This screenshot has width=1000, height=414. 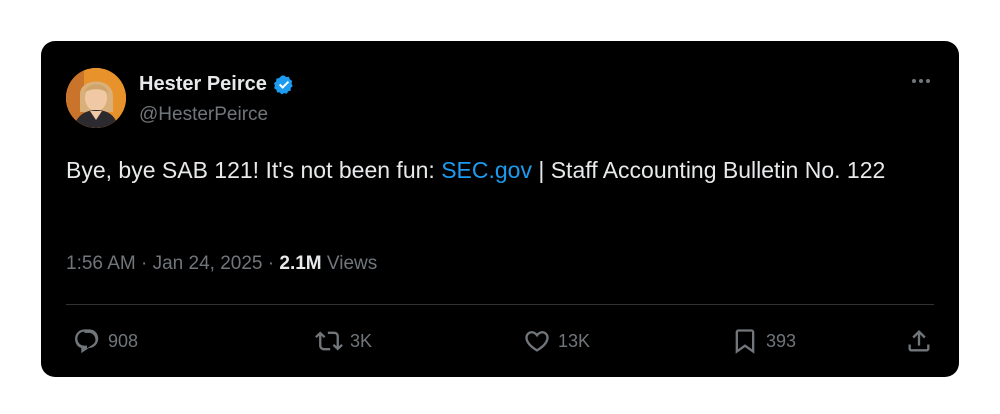 I want to click on tweet-date: Jan 24, 2025, so click(x=208, y=263).